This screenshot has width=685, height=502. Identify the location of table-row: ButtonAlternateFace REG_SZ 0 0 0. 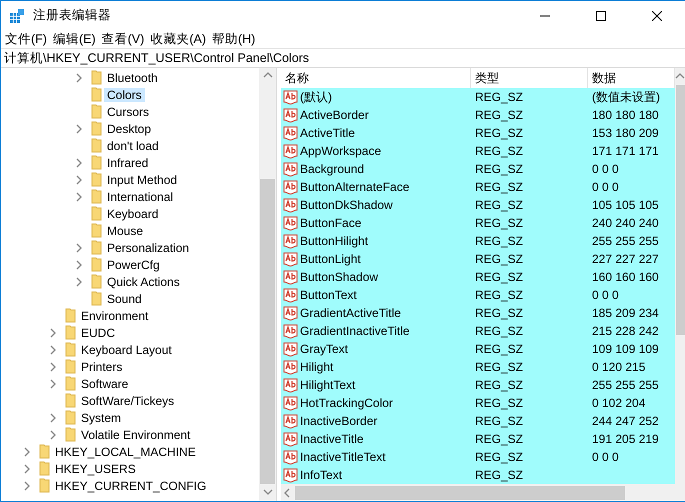
(478, 187).